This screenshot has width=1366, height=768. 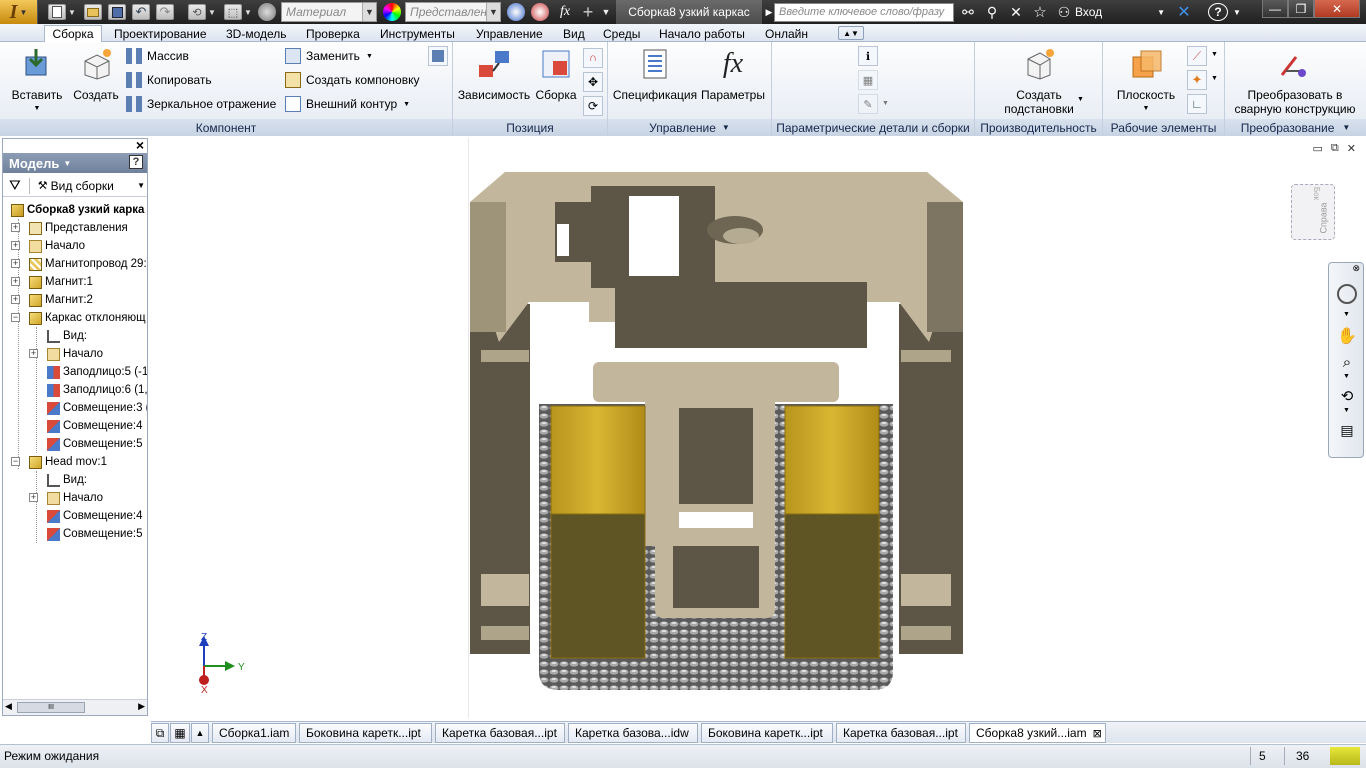 What do you see at coordinates (1237, 12) in the screenshot?
I see `help-dropdown-icon: ▼` at bounding box center [1237, 12].